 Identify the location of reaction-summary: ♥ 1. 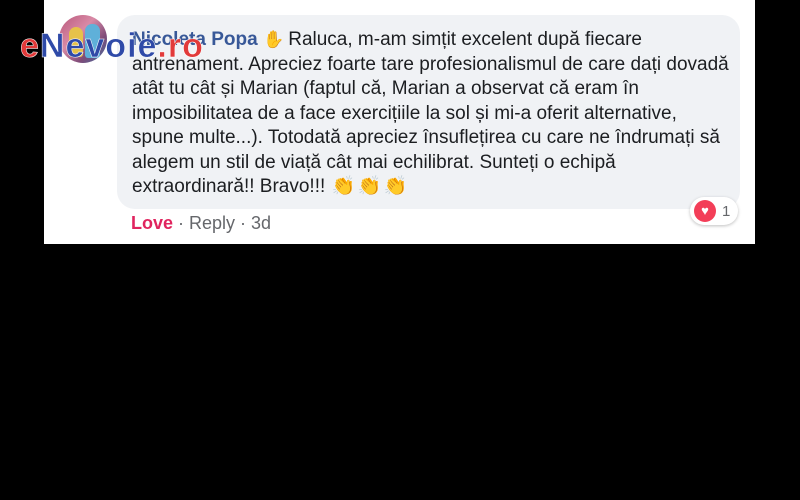
(714, 211).